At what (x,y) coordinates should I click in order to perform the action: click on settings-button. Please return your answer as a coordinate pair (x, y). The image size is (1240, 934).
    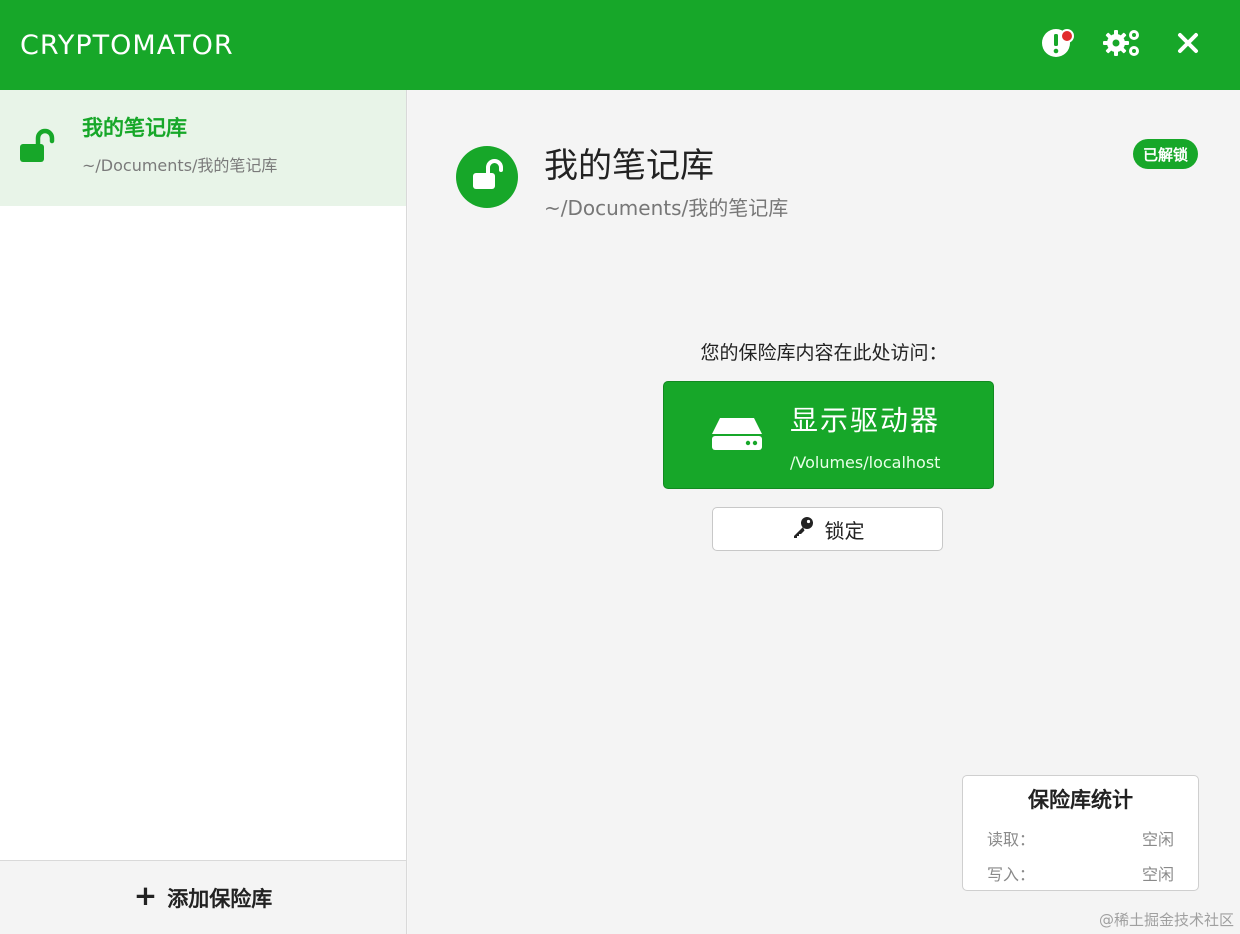
    Looking at the image, I should click on (1122, 45).